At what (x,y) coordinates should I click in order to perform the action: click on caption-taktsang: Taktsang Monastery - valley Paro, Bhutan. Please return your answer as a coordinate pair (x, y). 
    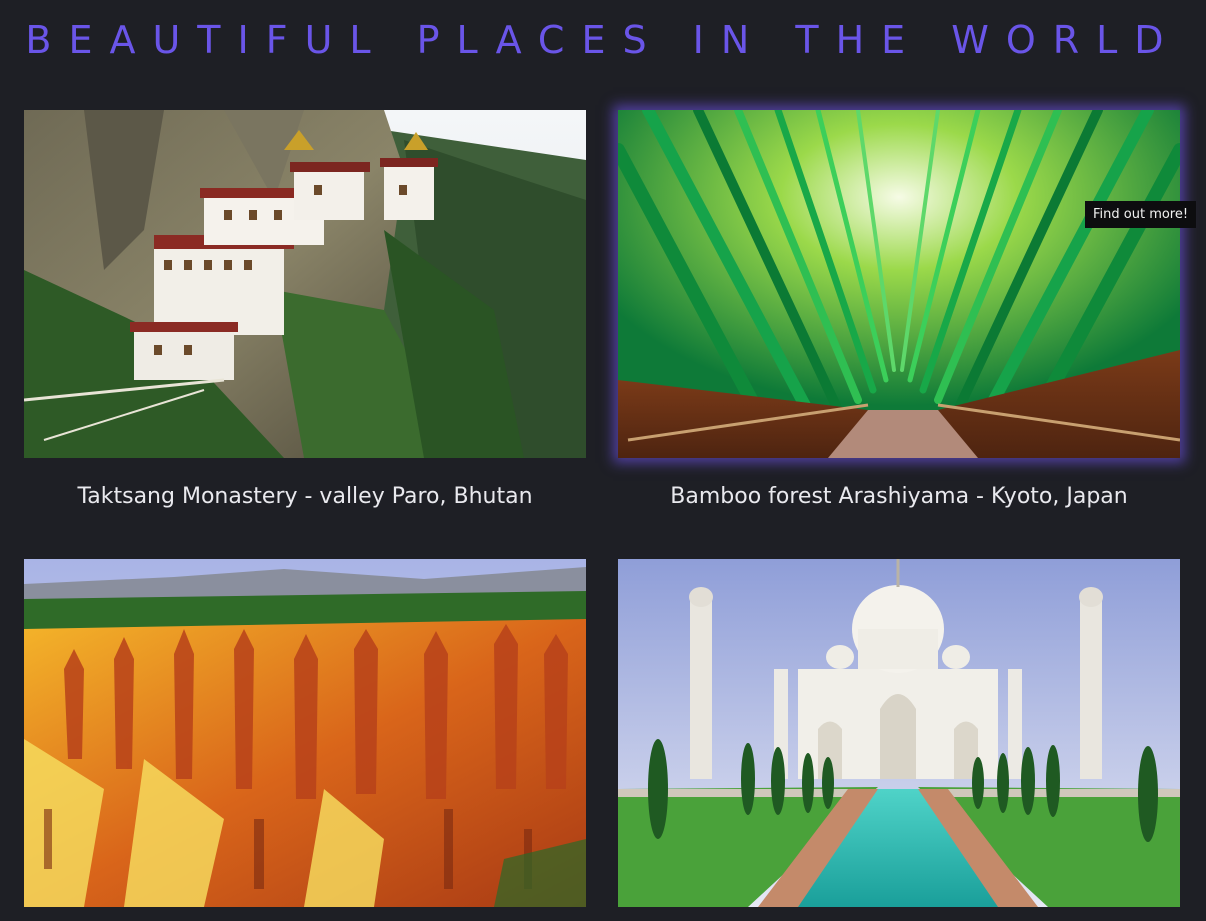
    Looking at the image, I should click on (305, 496).